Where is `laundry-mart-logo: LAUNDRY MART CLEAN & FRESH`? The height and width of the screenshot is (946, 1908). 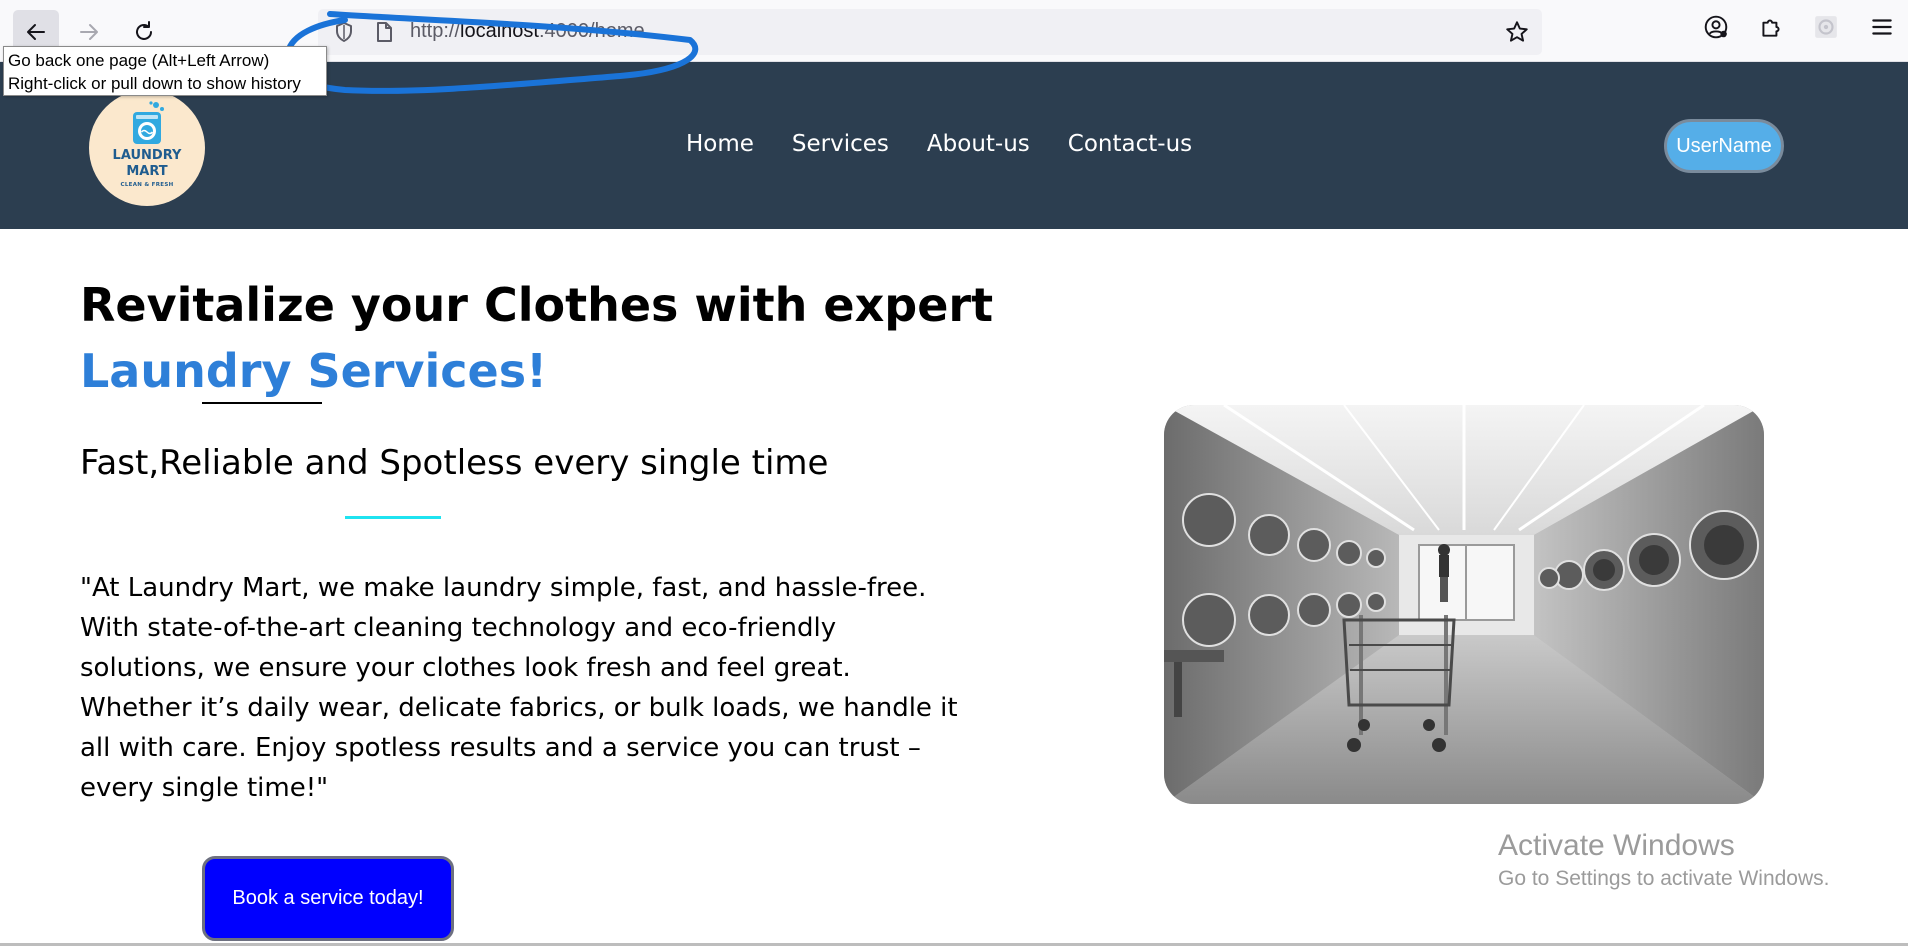
laundry-mart-logo: LAUNDRY MART CLEAN & FRESH is located at coordinates (147, 148).